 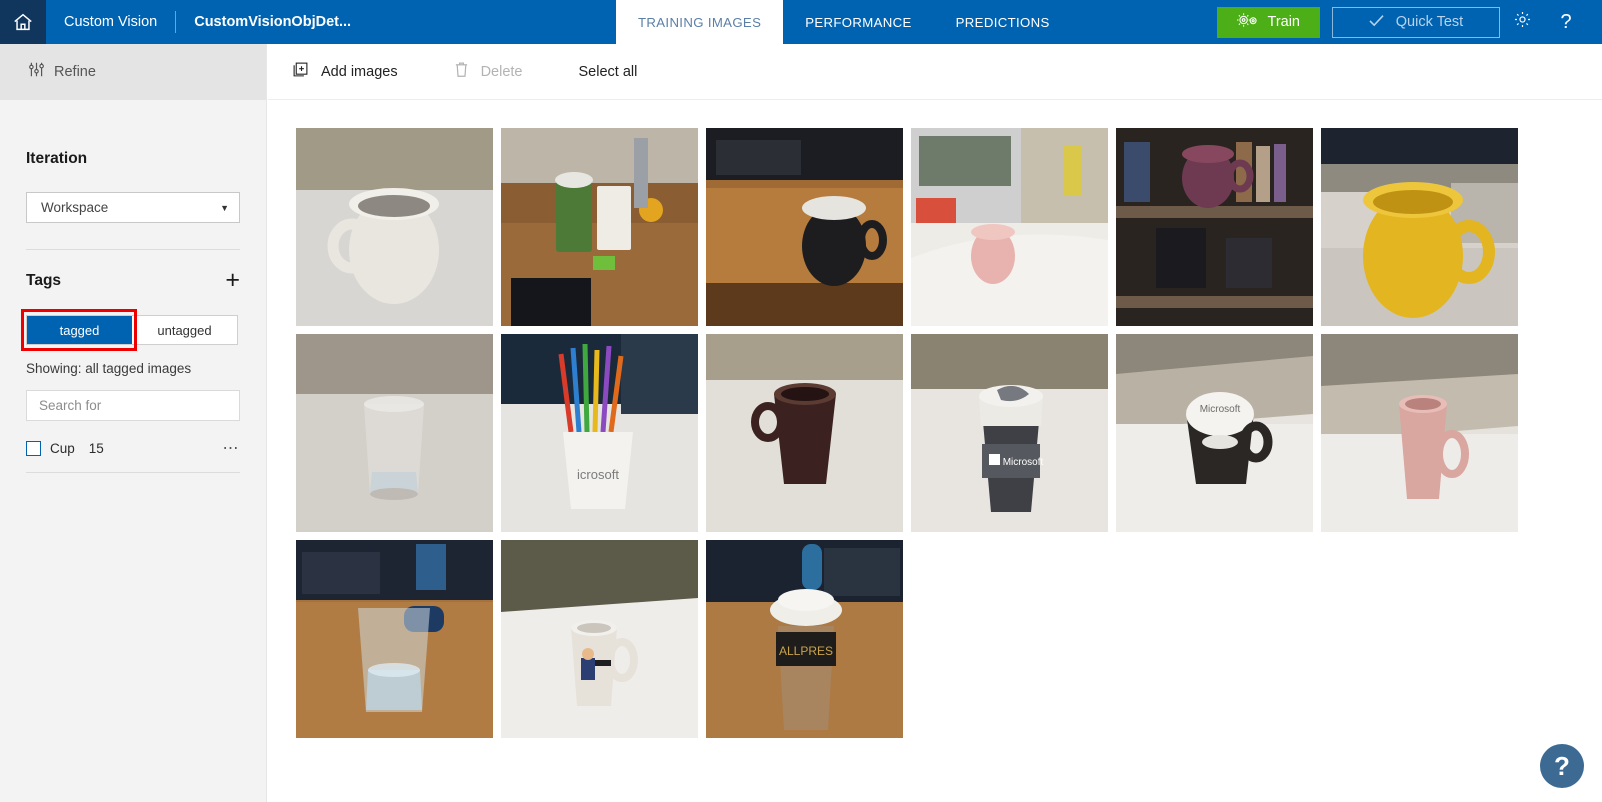 I want to click on tags-heading: Tags, so click(x=44, y=280).